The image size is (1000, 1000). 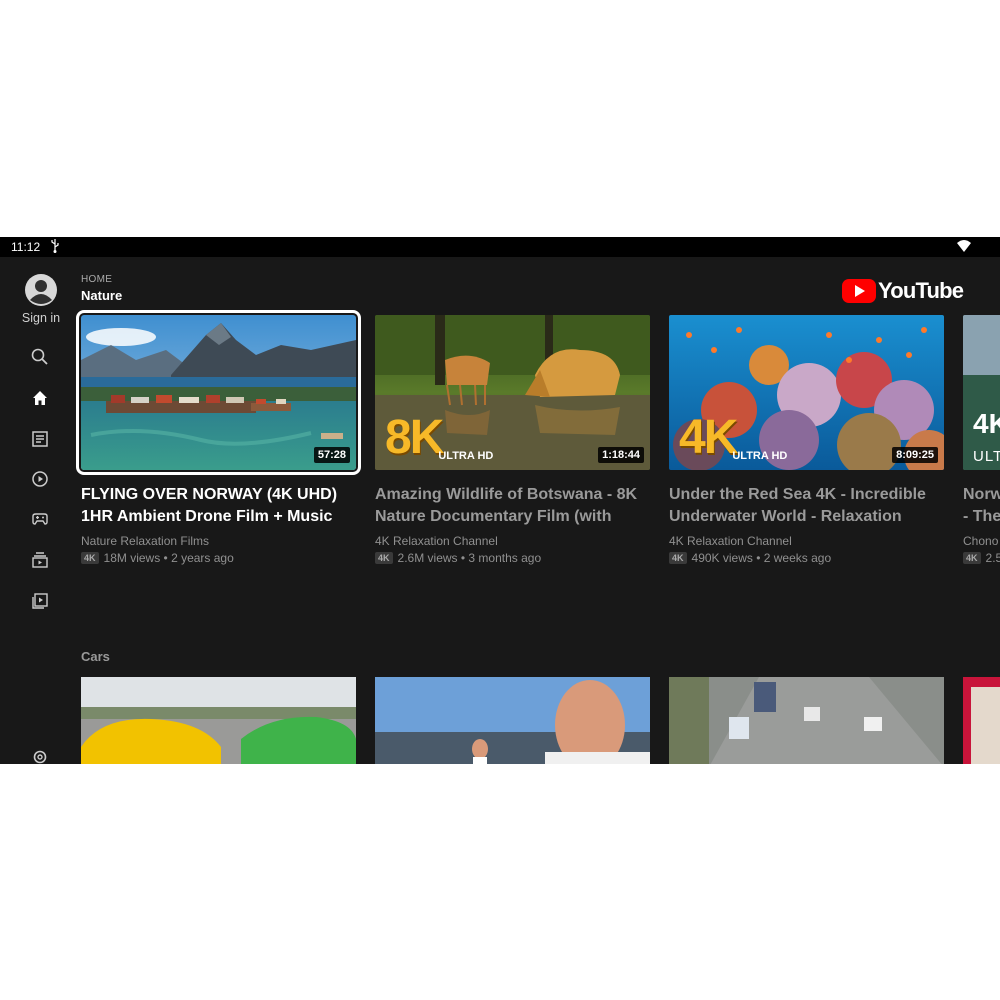 I want to click on overlay-subtext: ULTI, so click(x=986, y=456).